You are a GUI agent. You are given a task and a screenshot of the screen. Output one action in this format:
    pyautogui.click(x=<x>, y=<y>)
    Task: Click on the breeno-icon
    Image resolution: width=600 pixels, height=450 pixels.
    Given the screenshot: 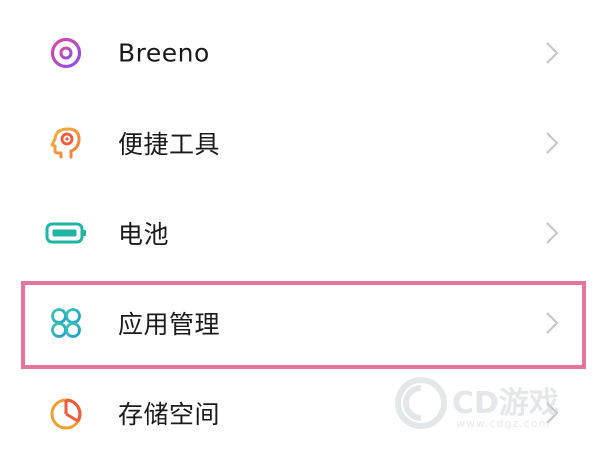 What is the action you would take?
    pyautogui.click(x=66, y=53)
    